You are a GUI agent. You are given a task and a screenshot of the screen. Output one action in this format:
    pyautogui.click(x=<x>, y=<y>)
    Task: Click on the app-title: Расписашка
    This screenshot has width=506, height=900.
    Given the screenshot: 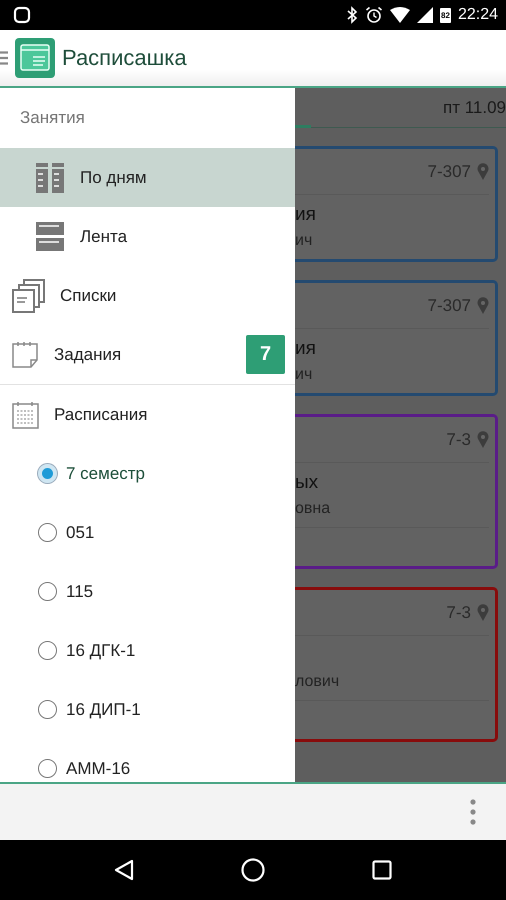 What is the action you would take?
    pyautogui.click(x=124, y=58)
    